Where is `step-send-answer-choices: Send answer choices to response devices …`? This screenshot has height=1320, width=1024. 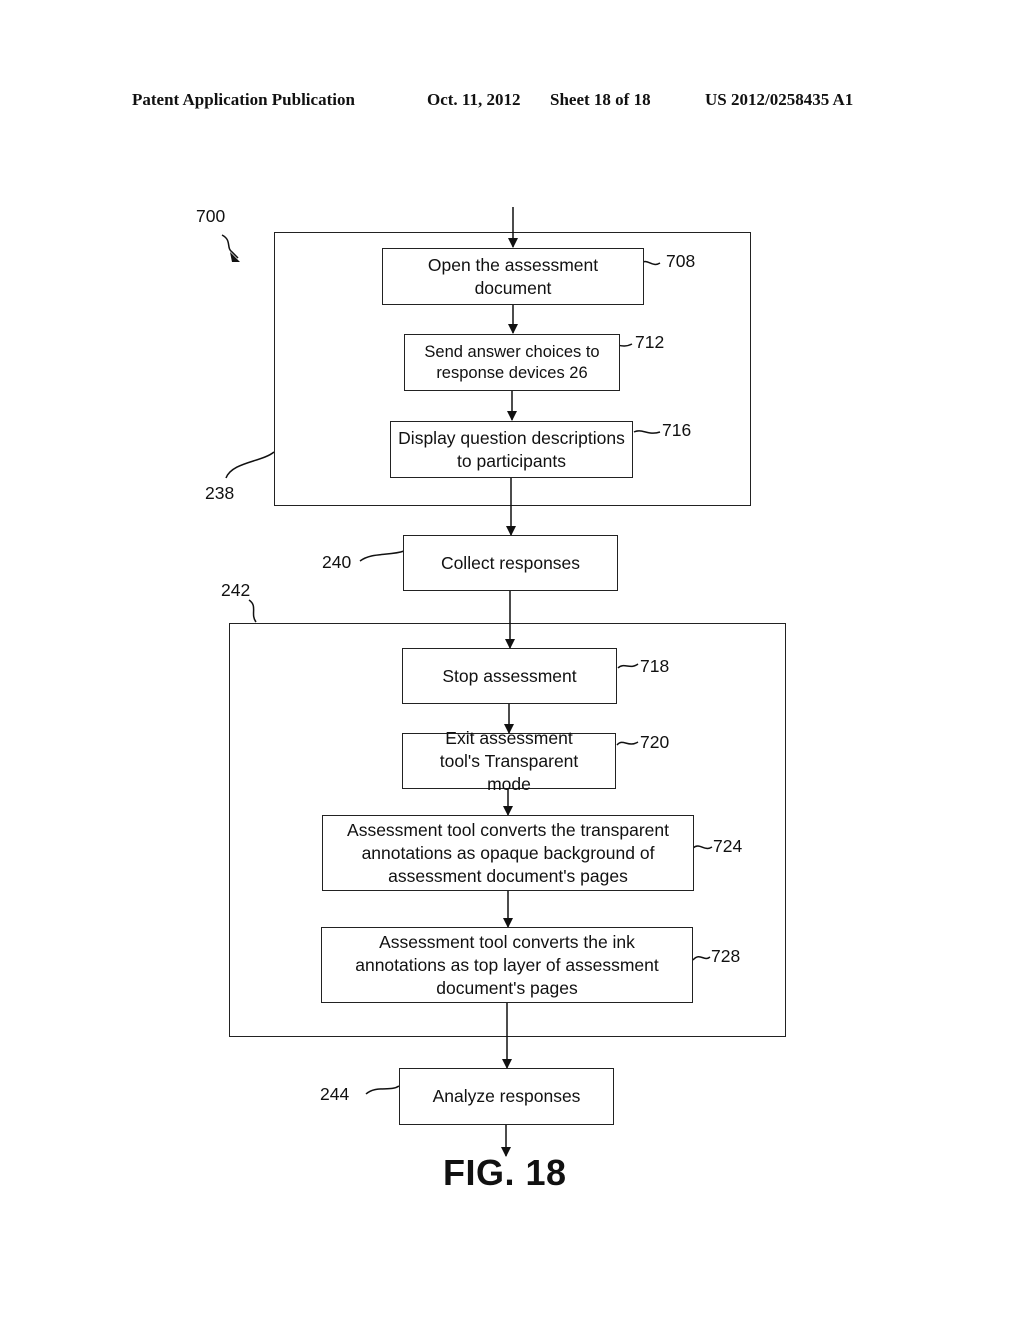
step-send-answer-choices: Send answer choices to response devices … is located at coordinates (512, 362).